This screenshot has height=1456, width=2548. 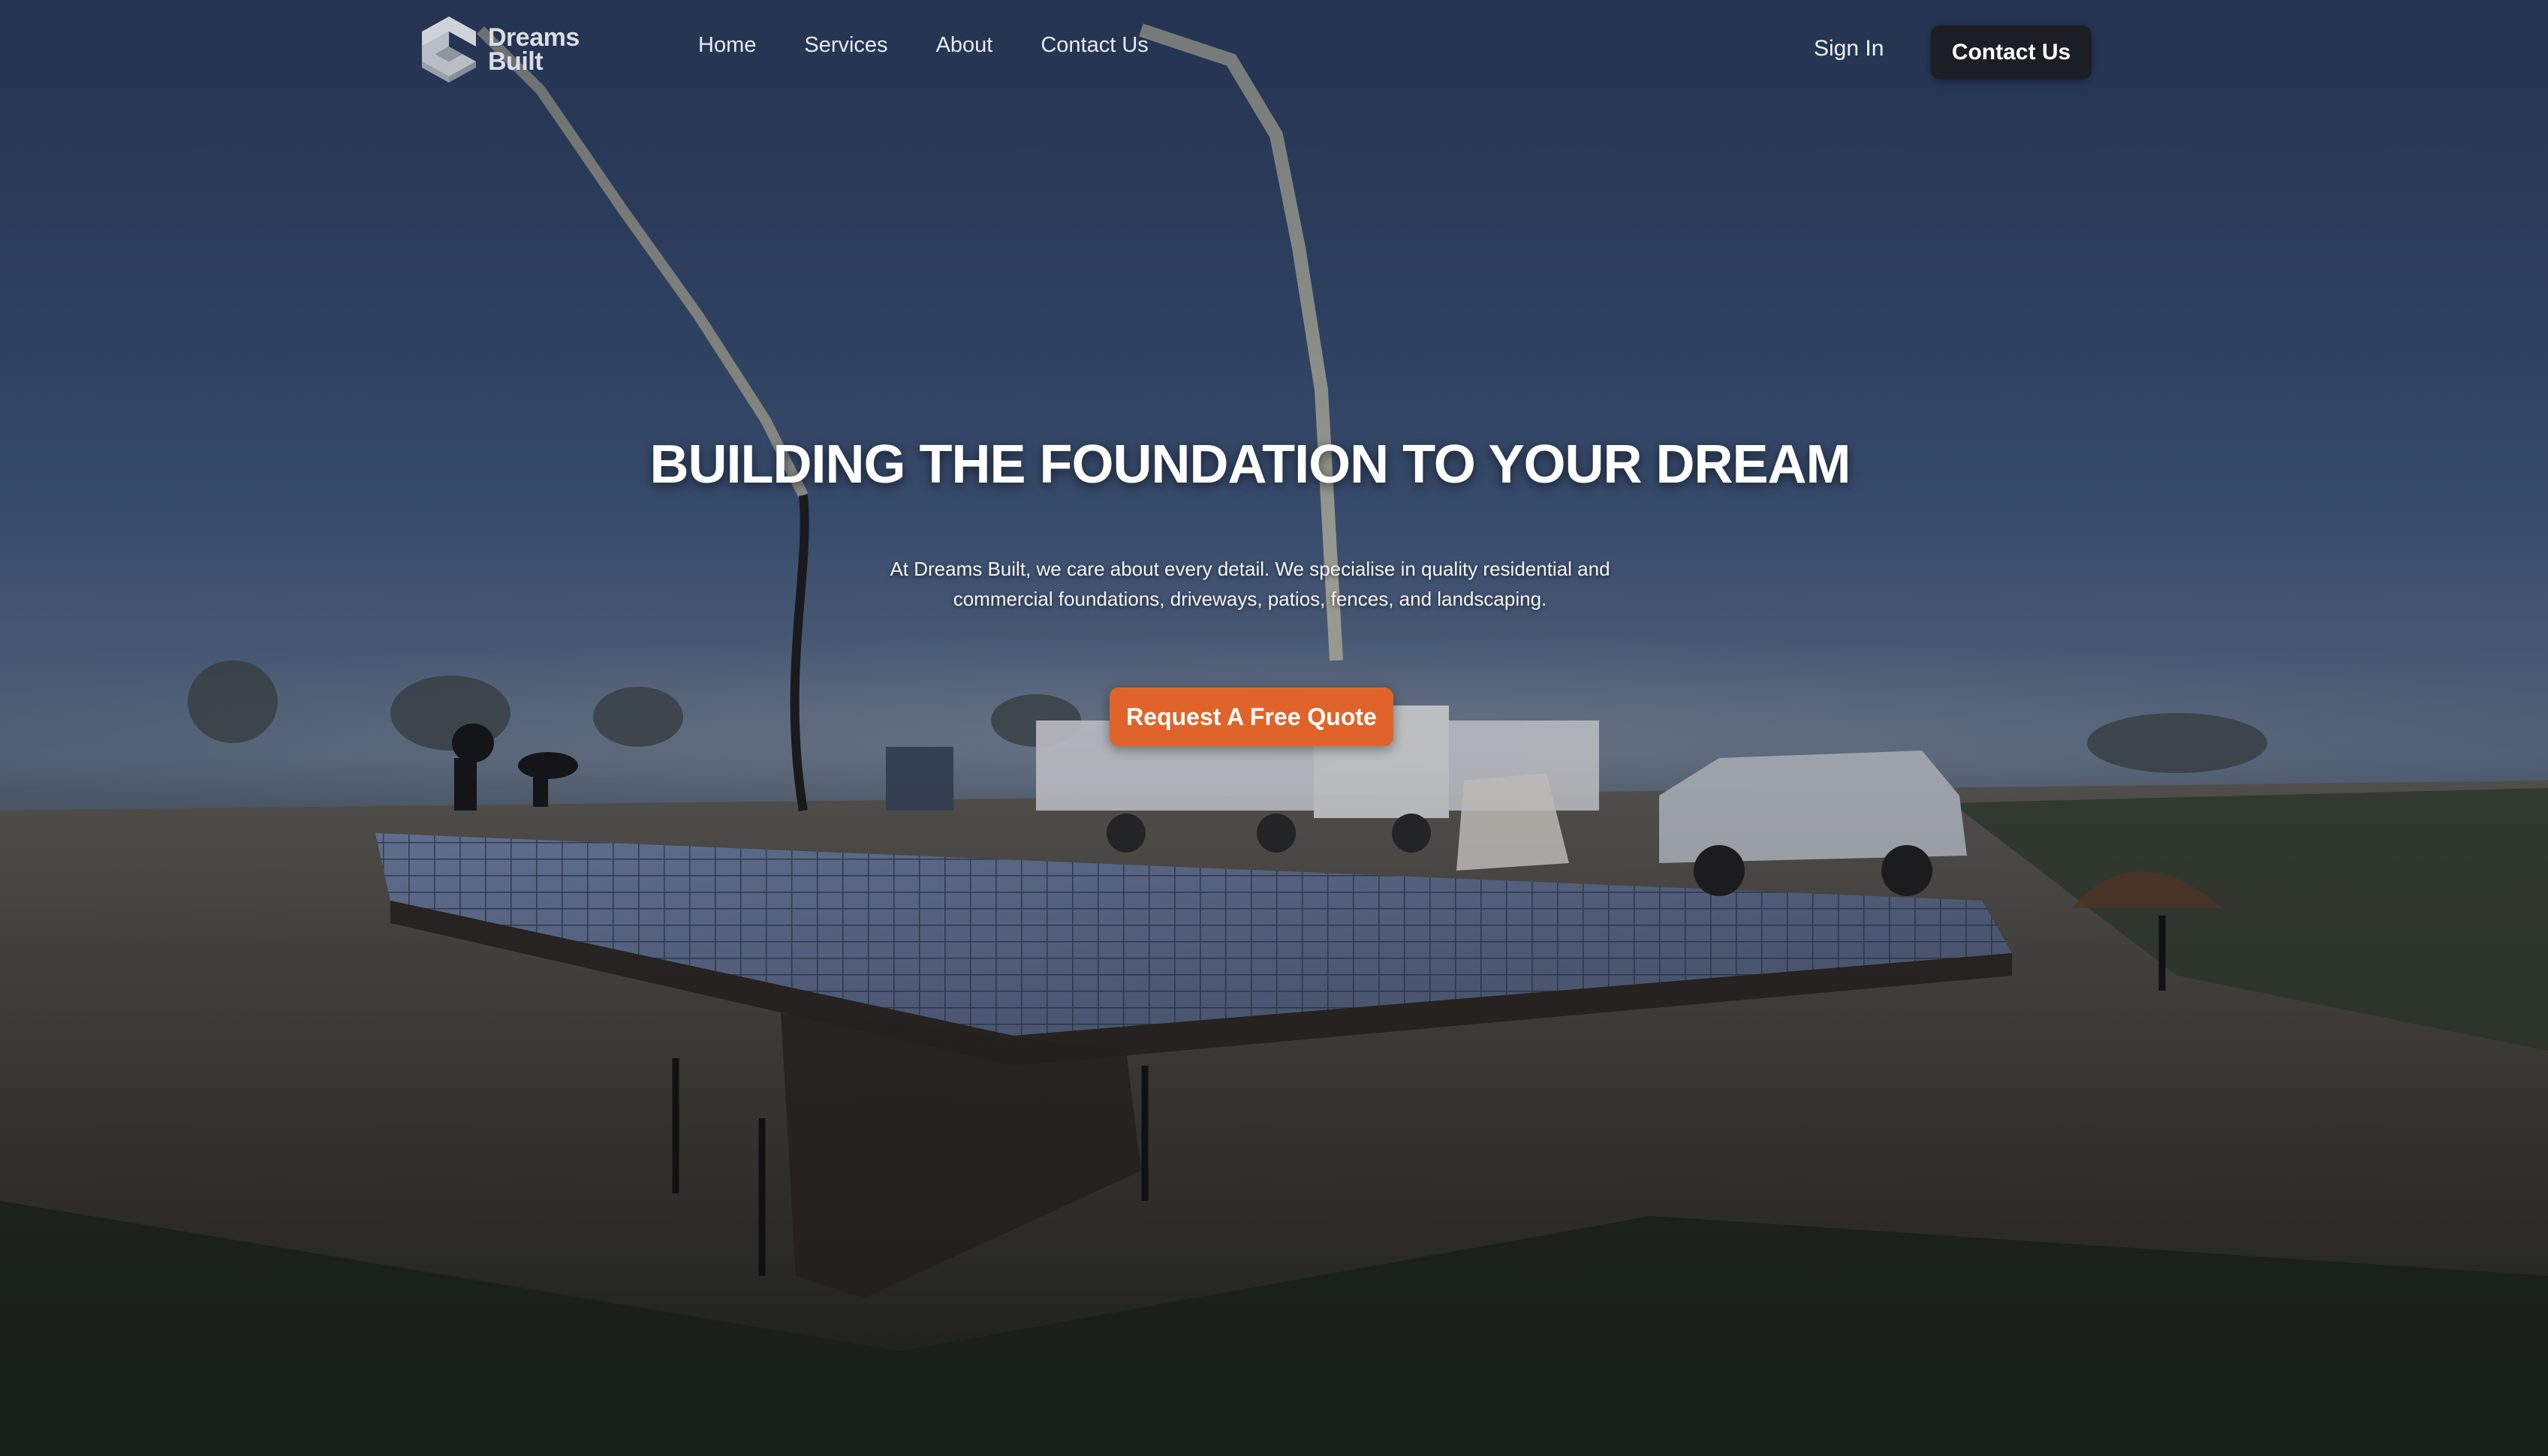 I want to click on brand-logo: Dreams Built, so click(x=499, y=50).